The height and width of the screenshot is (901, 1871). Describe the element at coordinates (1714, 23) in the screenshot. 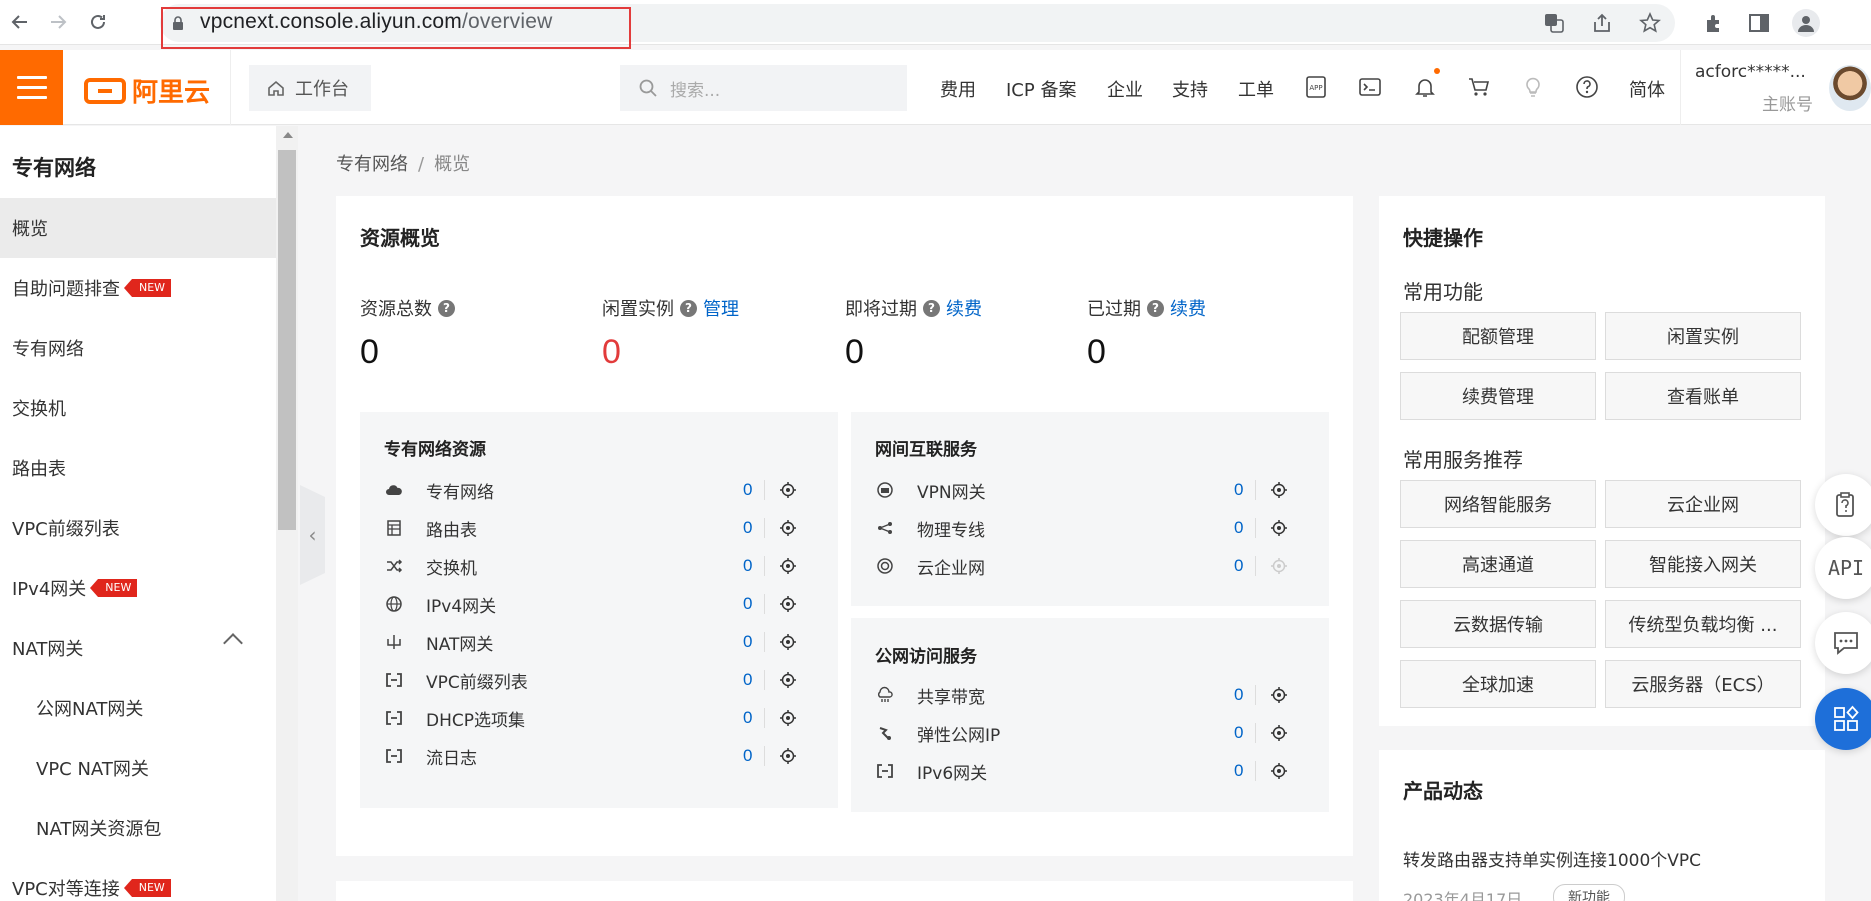

I see `extensions-icon` at that location.